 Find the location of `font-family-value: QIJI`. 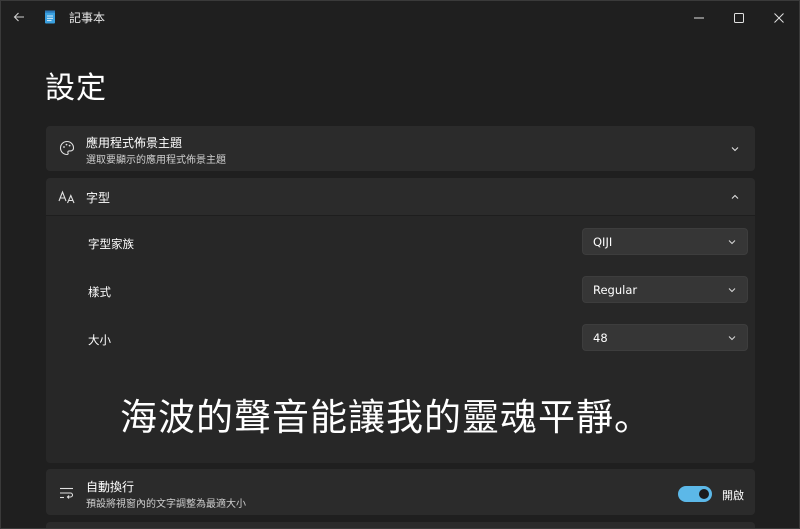

font-family-value: QIJI is located at coordinates (603, 242).